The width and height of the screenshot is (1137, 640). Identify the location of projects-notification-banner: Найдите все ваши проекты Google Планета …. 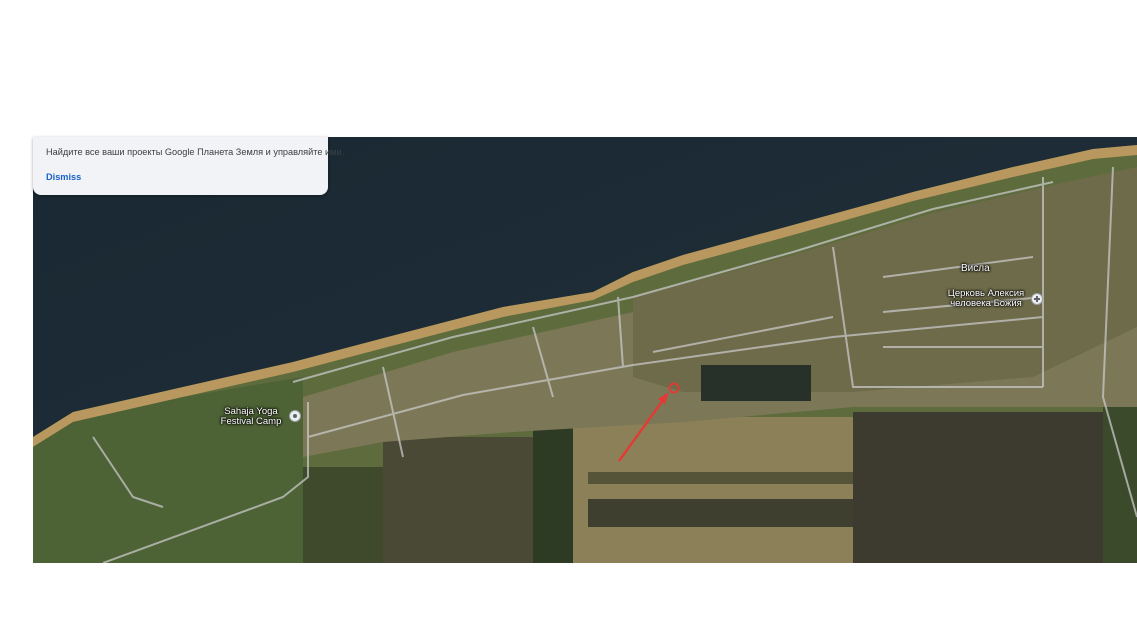
(189, 166).